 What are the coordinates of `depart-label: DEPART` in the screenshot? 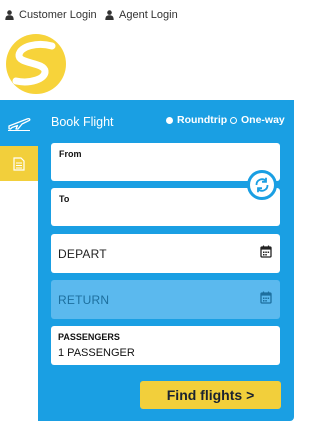 It's located at (82, 254).